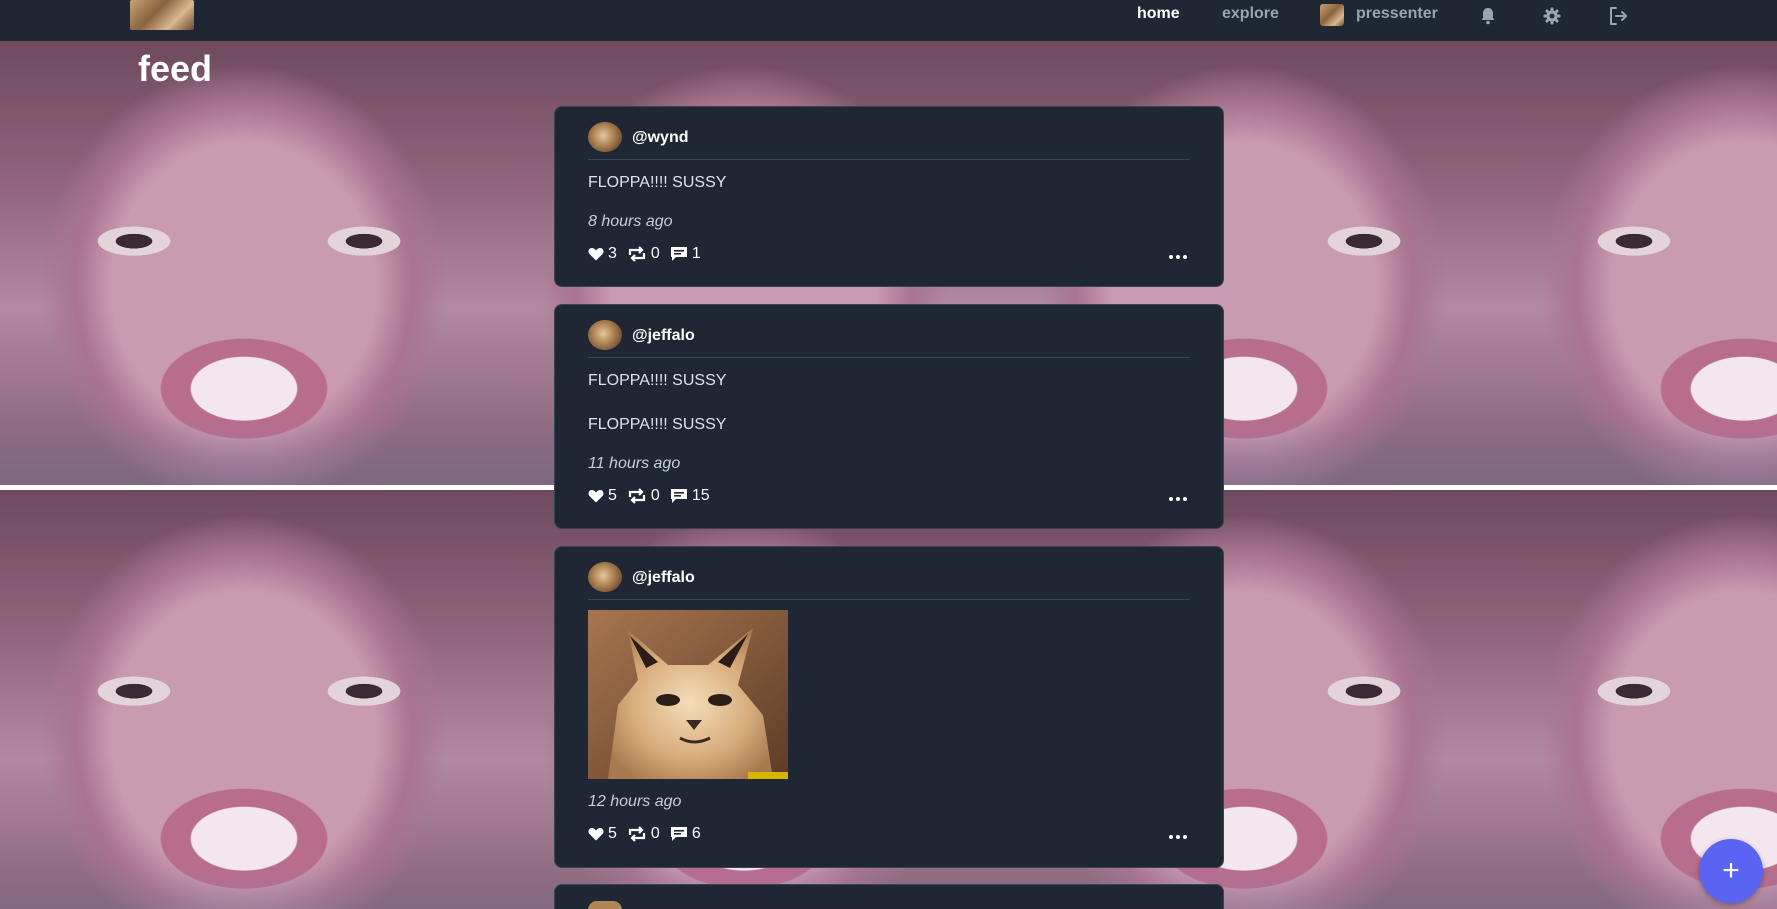  I want to click on comment-button: 1, so click(685, 254).